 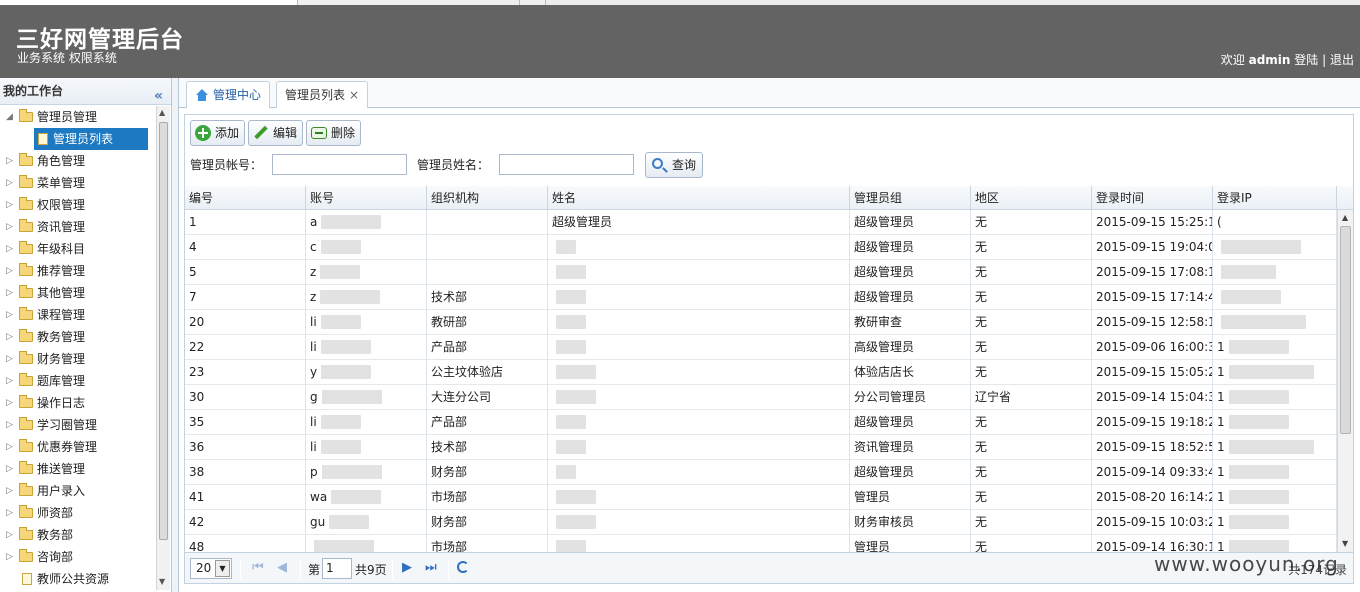 I want to click on page-size-select: 20 ▼, so click(x=211, y=568).